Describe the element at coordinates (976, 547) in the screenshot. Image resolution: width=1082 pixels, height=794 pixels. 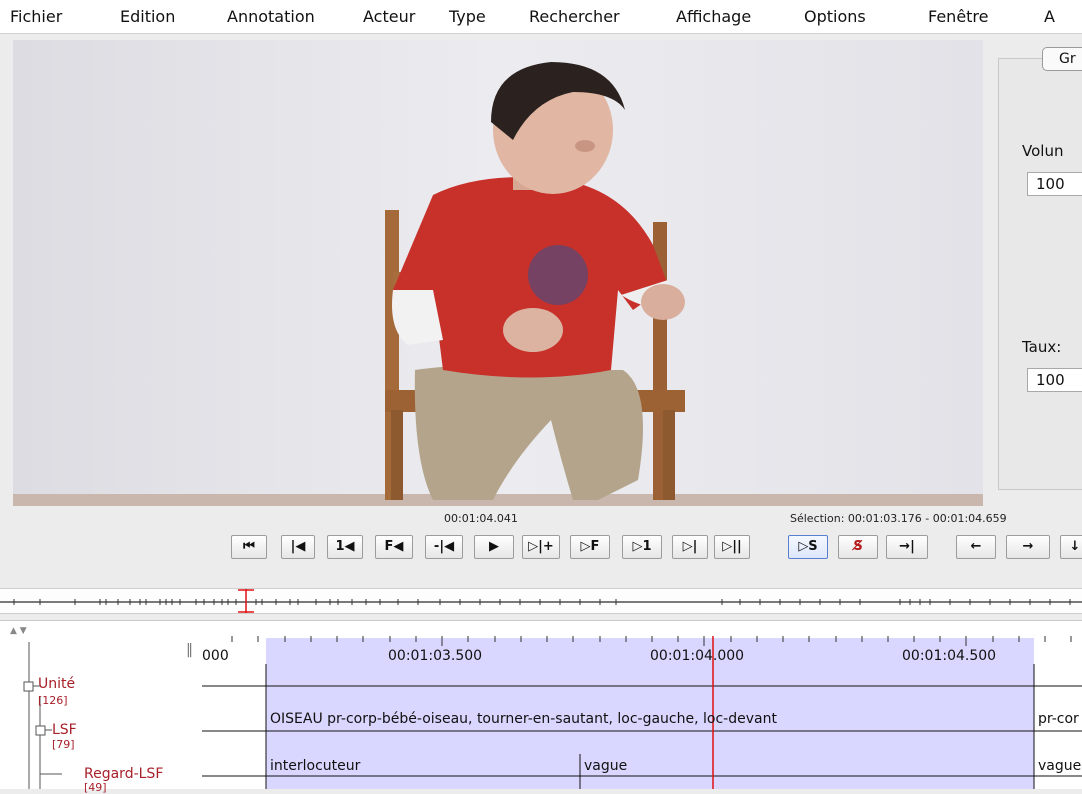
I see `move-left-button: ←` at that location.